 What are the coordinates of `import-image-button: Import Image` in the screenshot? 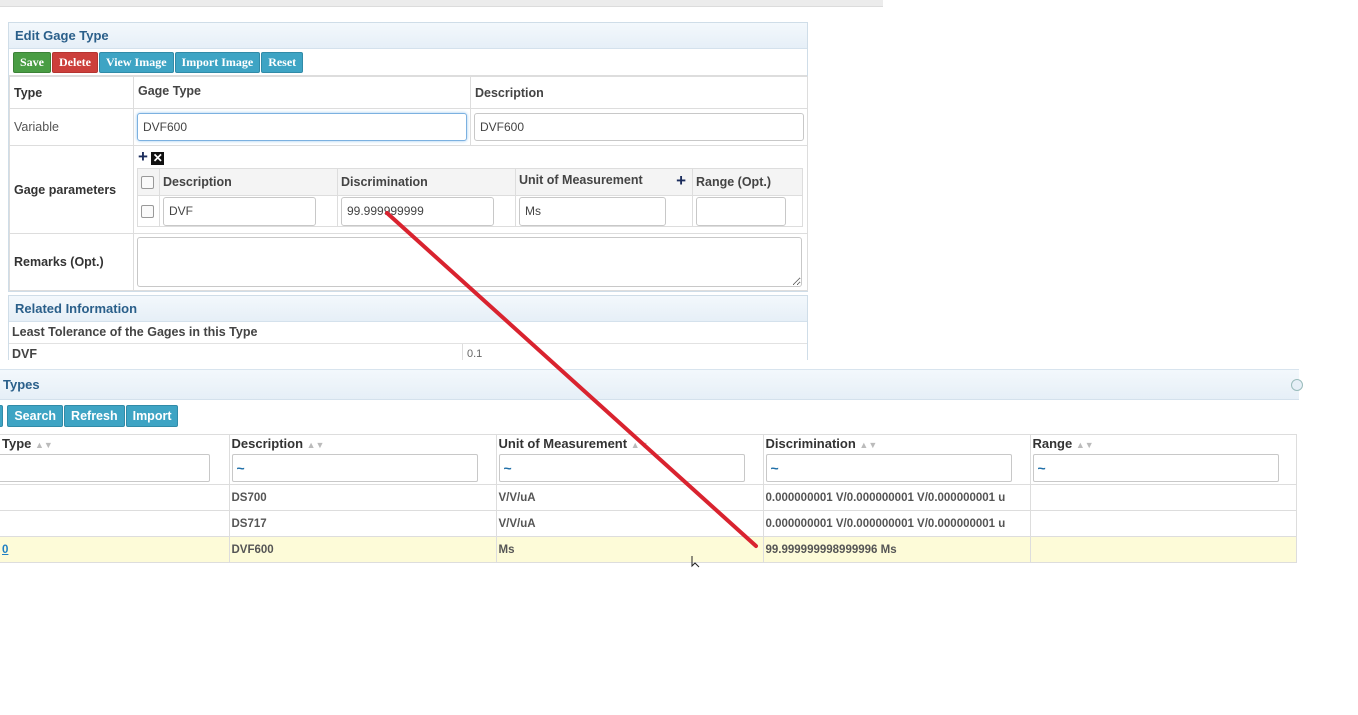 It's located at (217, 62).